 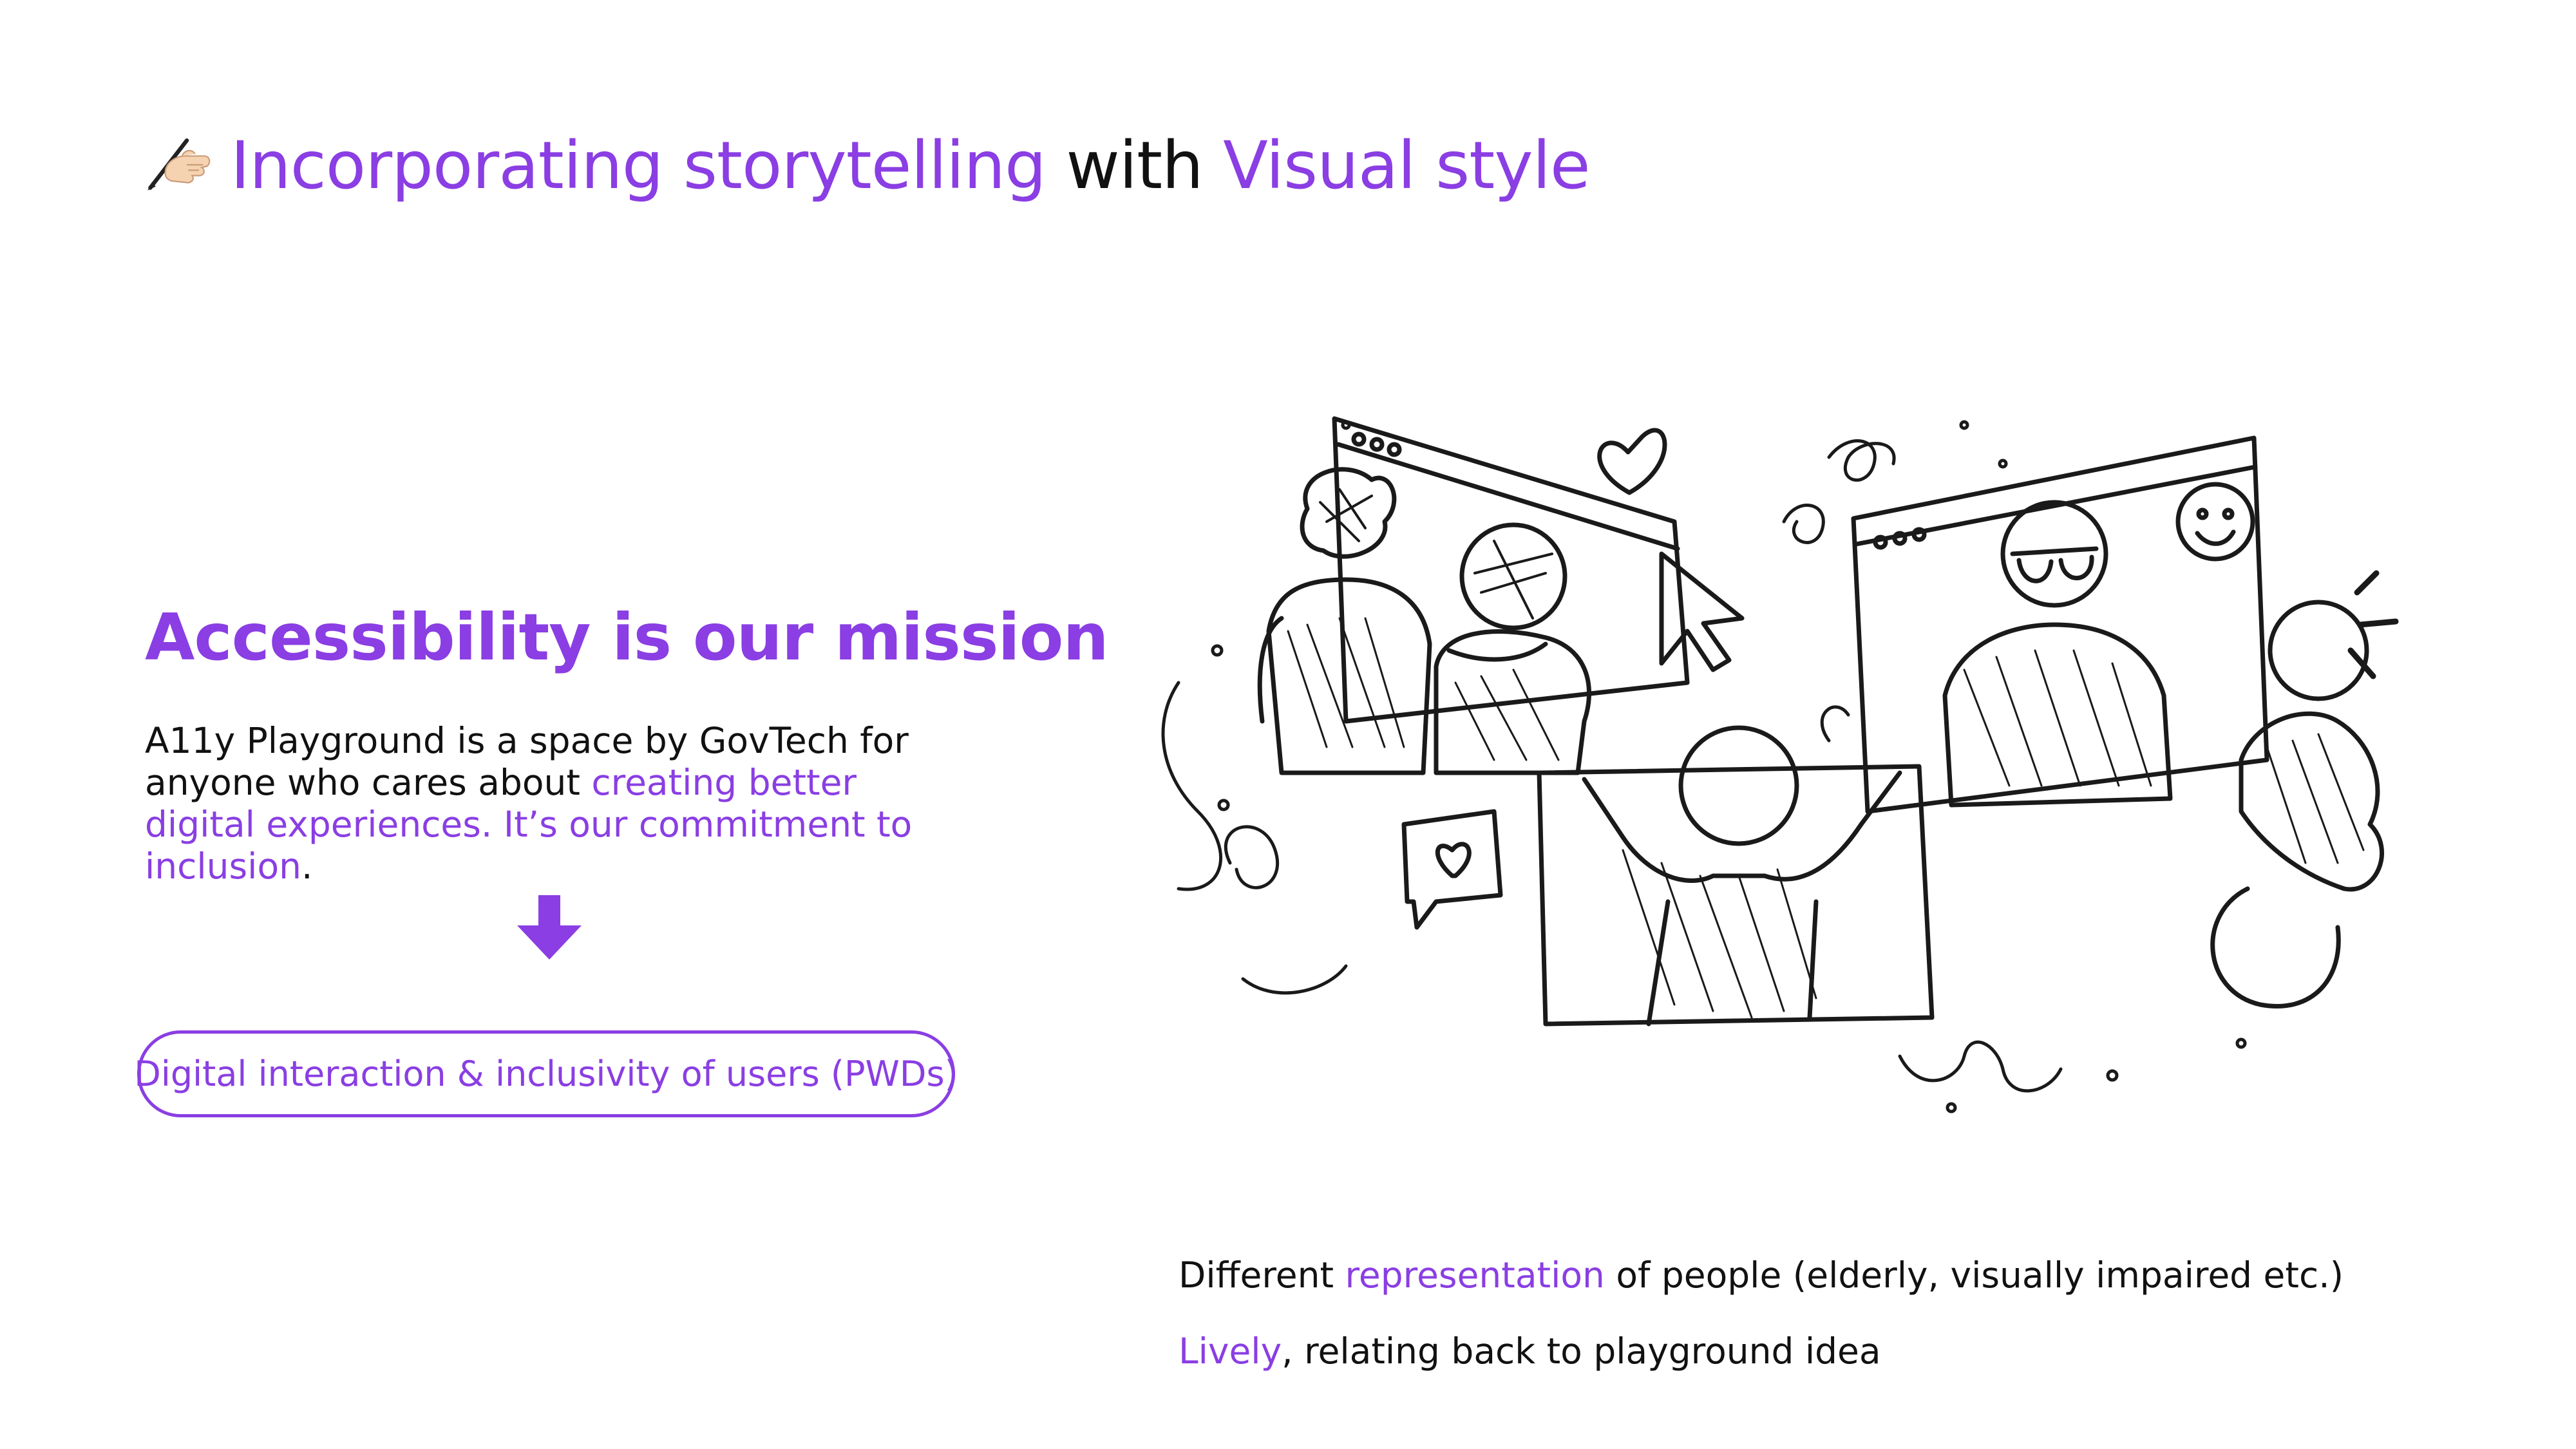 I want to click on browser-window-left, so click(x=1511, y=570).